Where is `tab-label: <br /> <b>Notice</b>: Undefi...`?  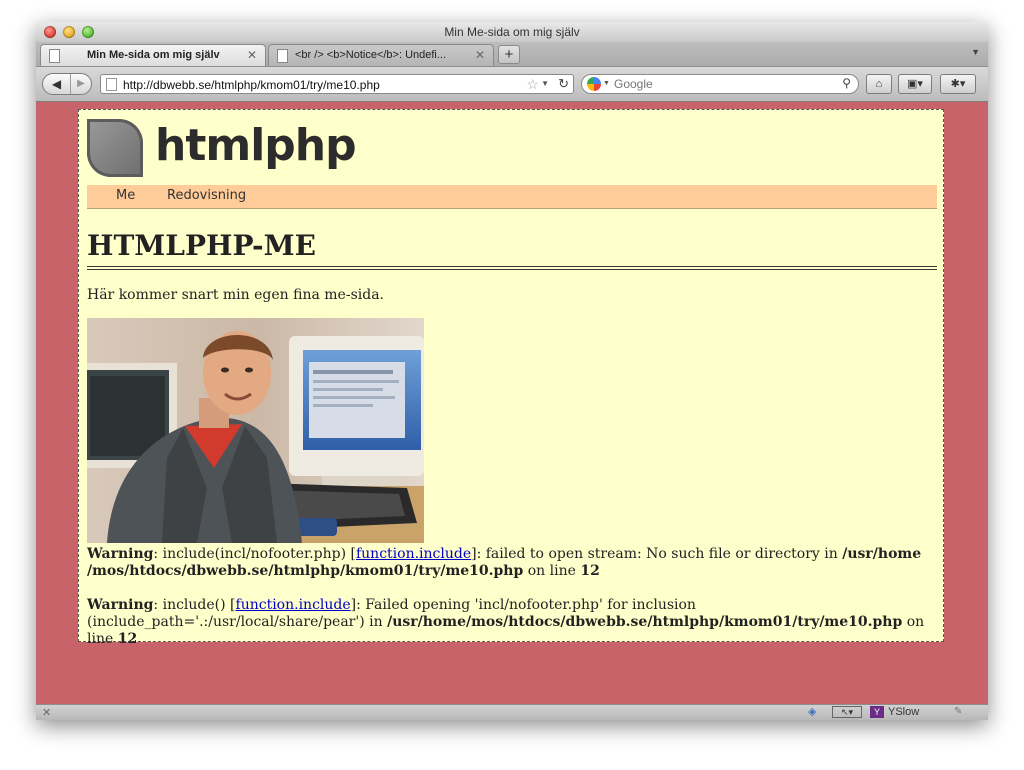 tab-label: <br /> <b>Notice</b>: Undefi... is located at coordinates (371, 55).